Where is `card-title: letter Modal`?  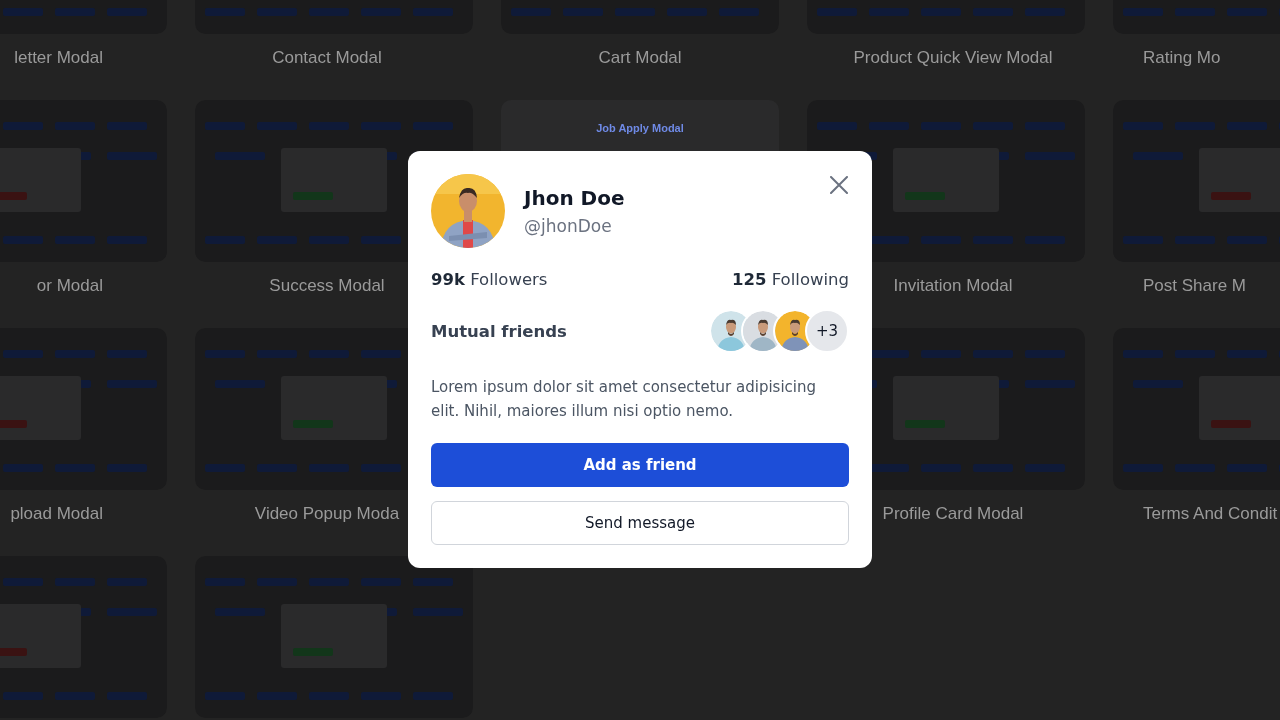
card-title: letter Modal is located at coordinates (58, 57).